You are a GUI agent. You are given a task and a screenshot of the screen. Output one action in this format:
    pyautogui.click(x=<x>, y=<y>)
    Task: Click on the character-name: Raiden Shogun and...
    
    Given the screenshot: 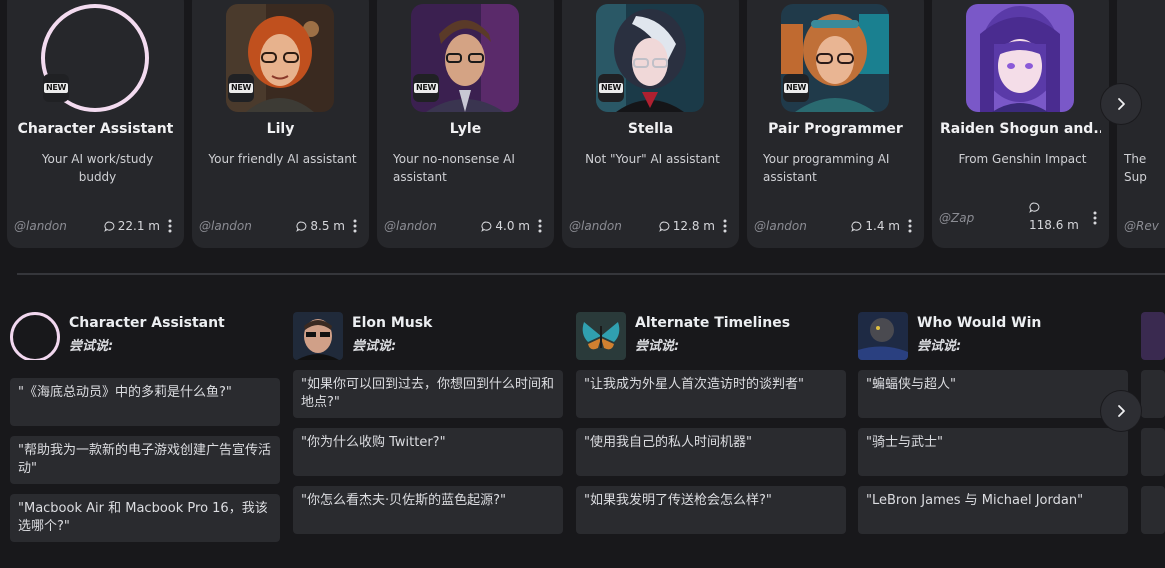 What is the action you would take?
    pyautogui.click(x=1020, y=129)
    